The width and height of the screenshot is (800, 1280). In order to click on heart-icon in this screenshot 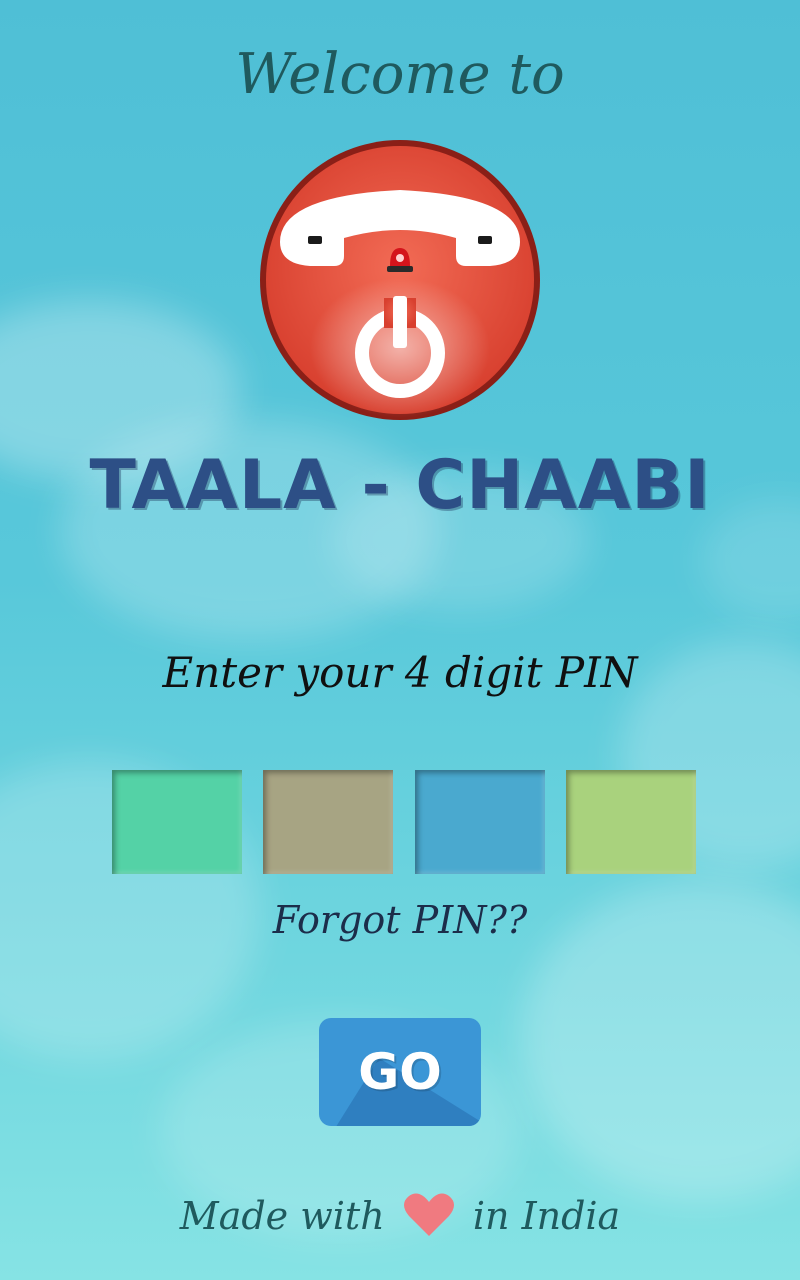, I will do `click(429, 1219)`.